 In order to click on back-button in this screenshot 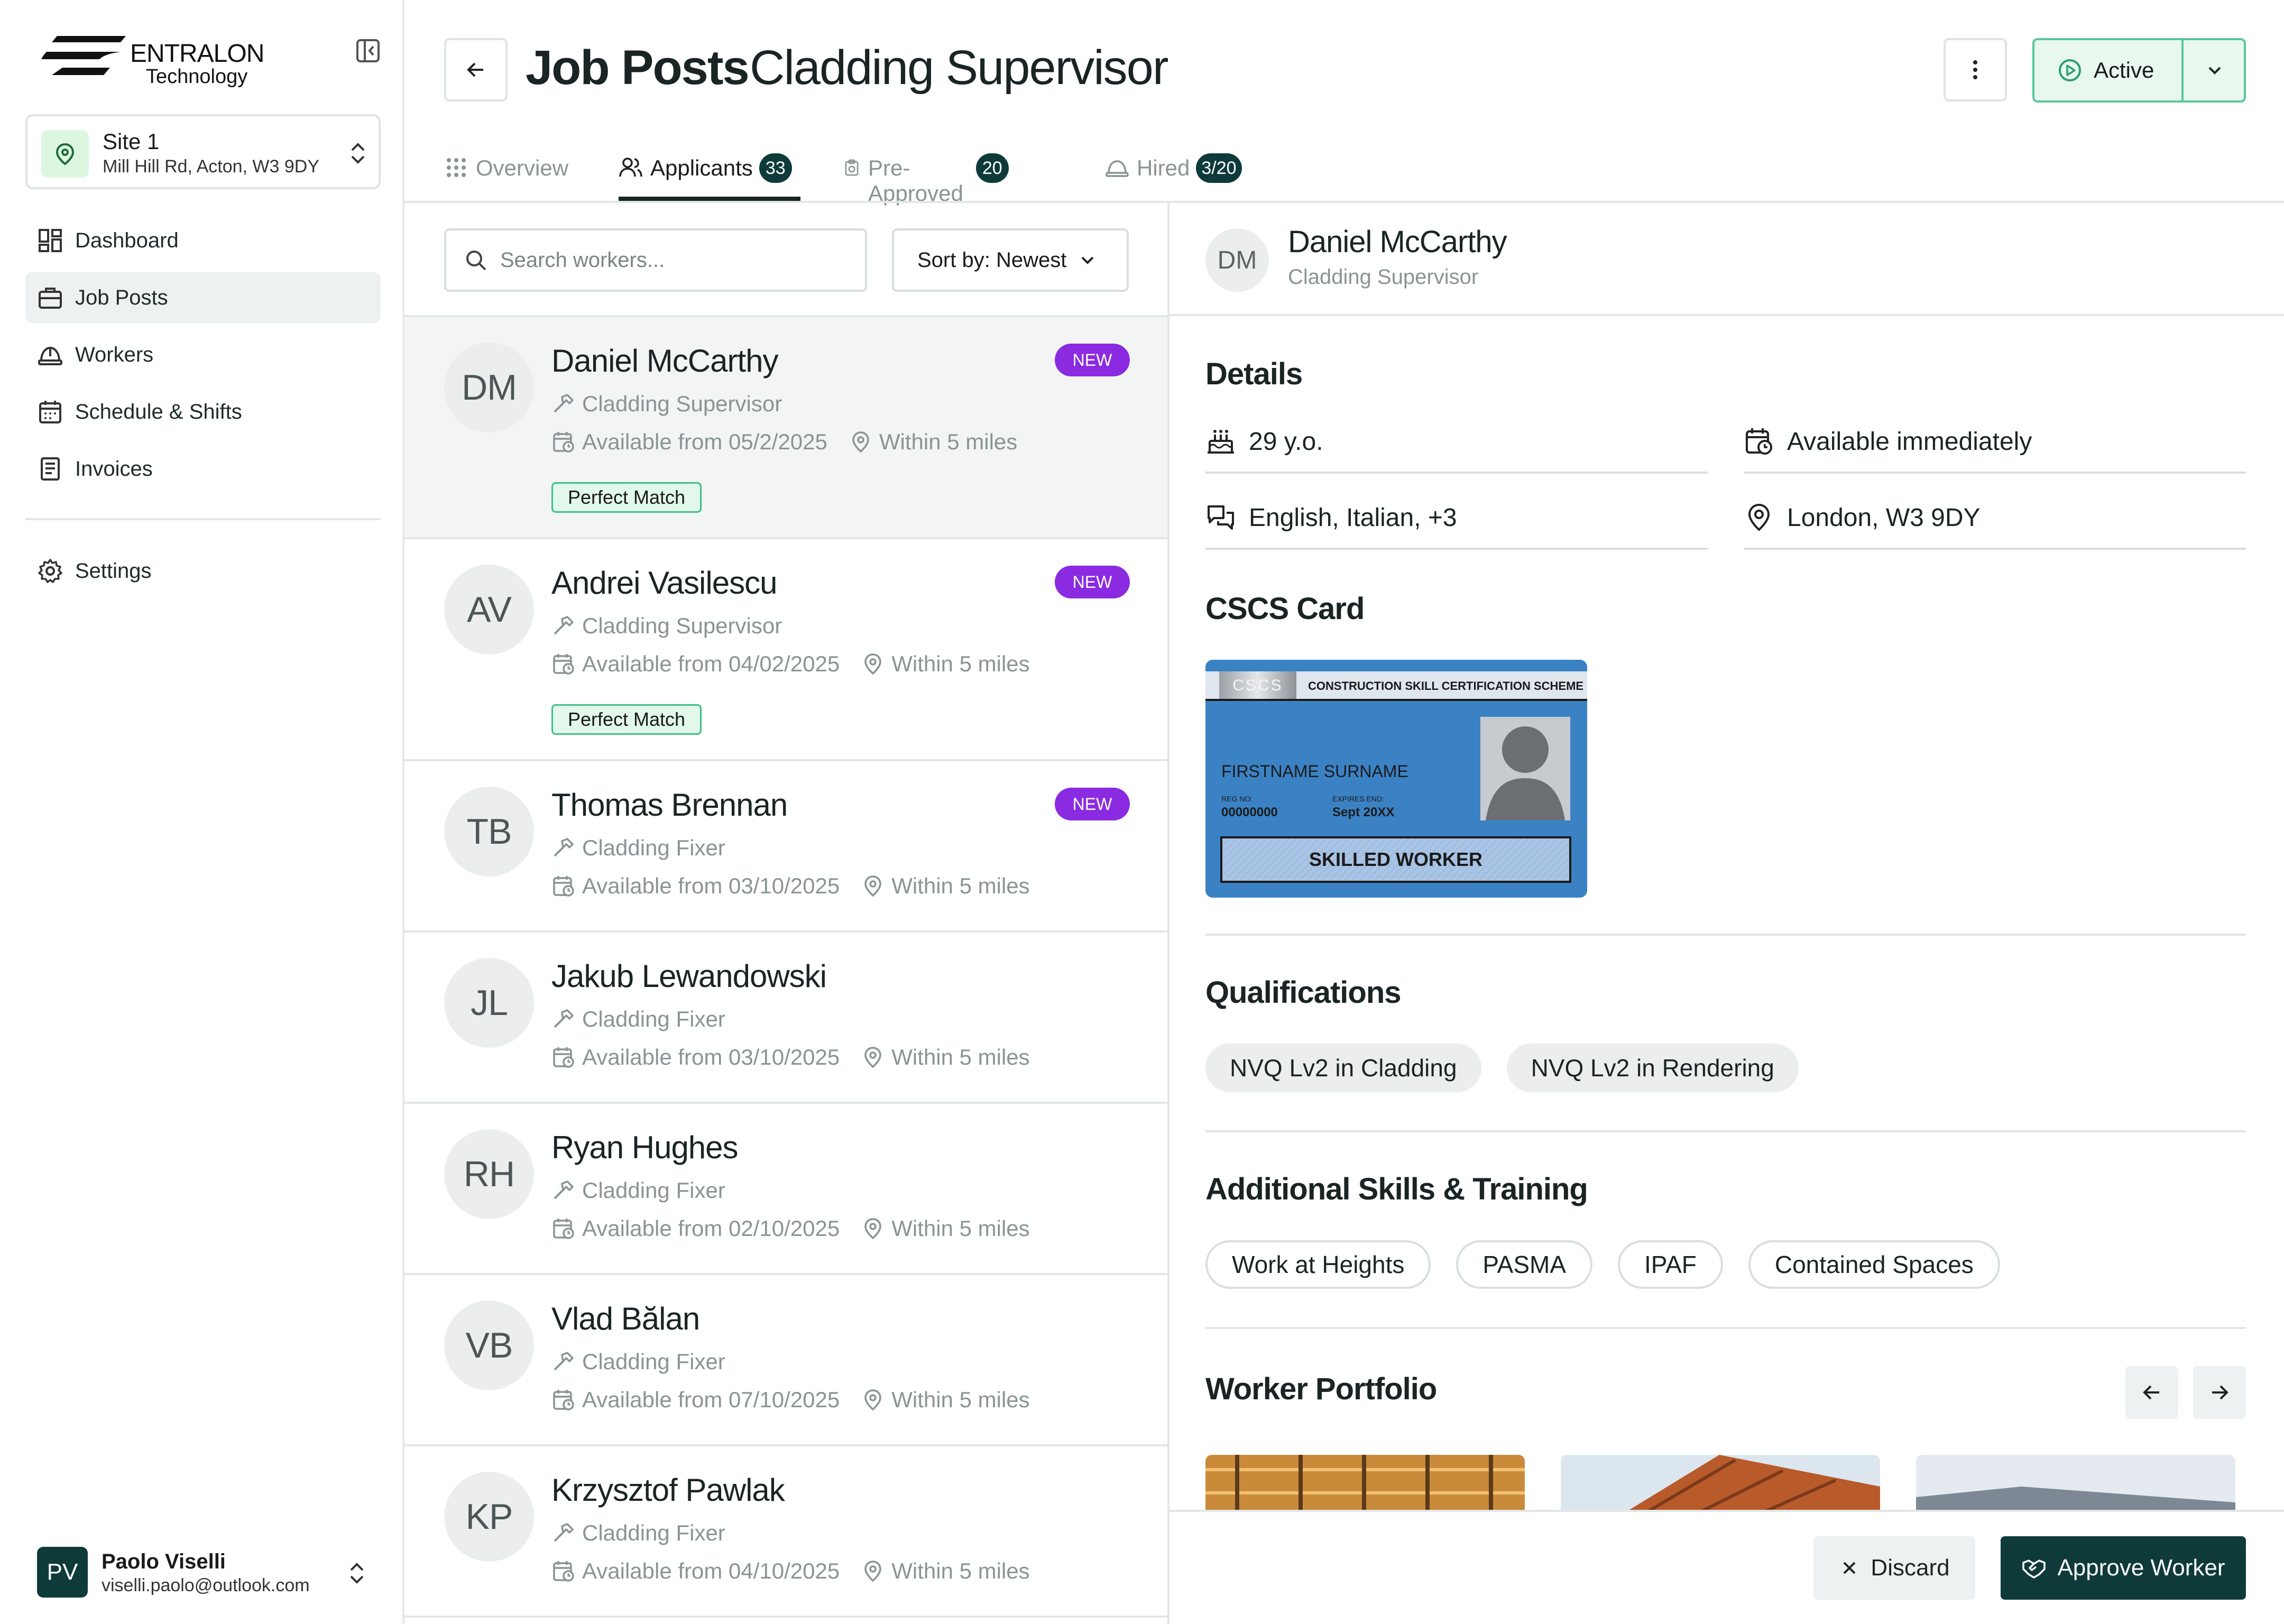, I will do `click(476, 70)`.